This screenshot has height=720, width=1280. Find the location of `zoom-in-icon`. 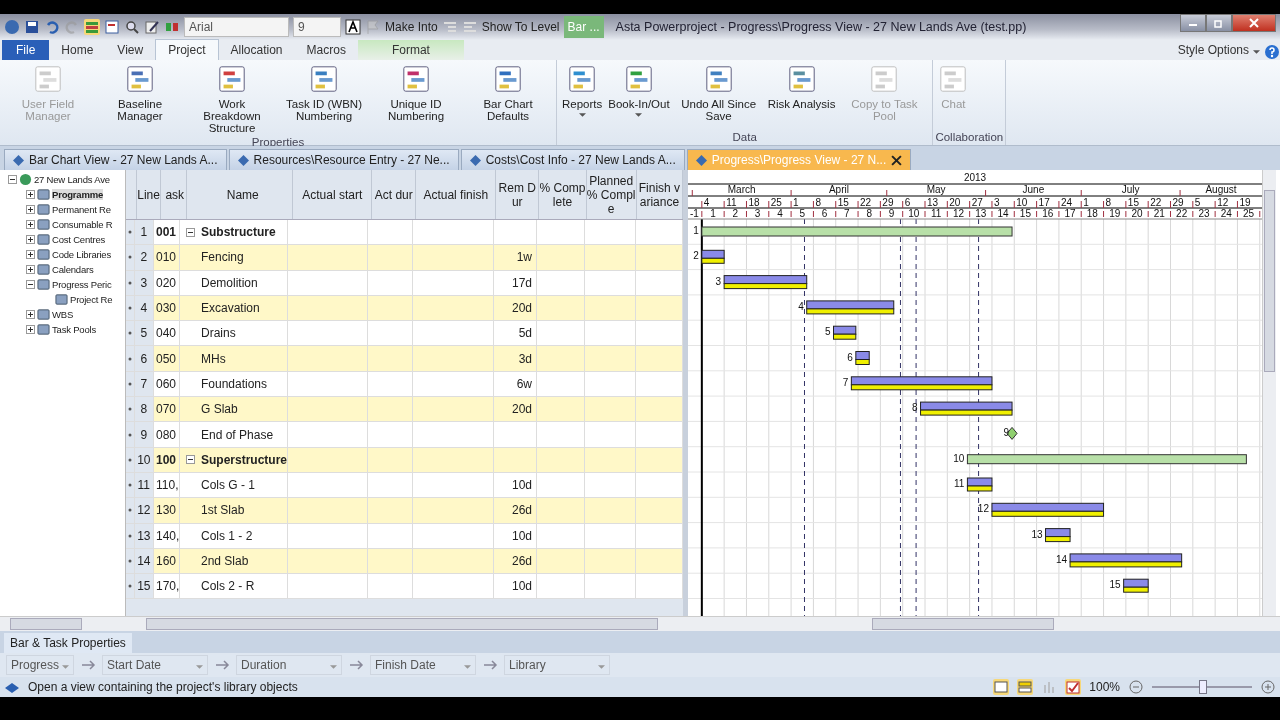

zoom-in-icon is located at coordinates (1268, 687).